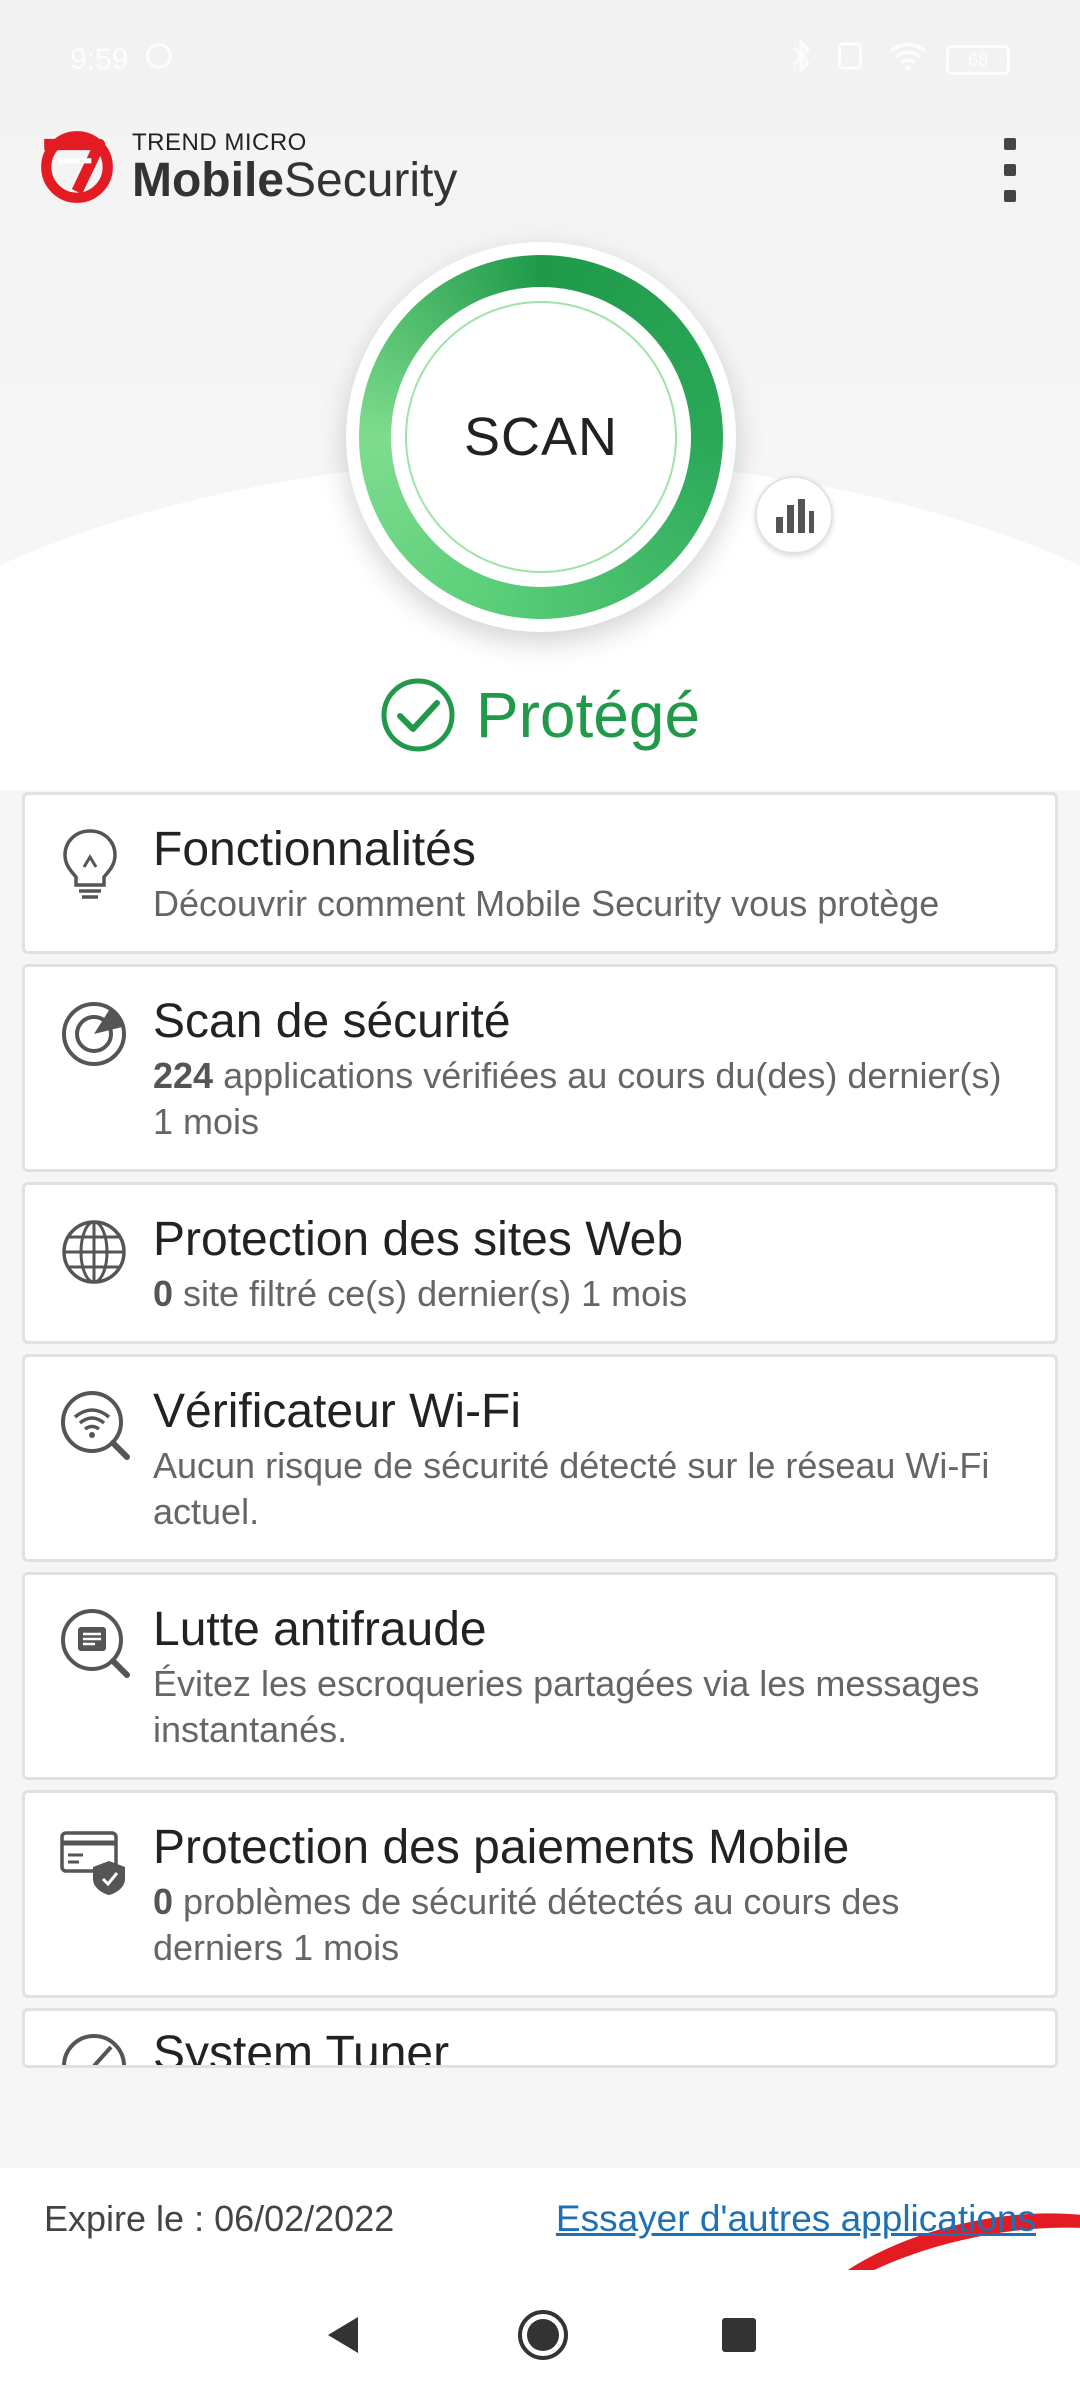 The width and height of the screenshot is (1080, 2400). I want to click on status-bar: 9:59 68, so click(540, 60).